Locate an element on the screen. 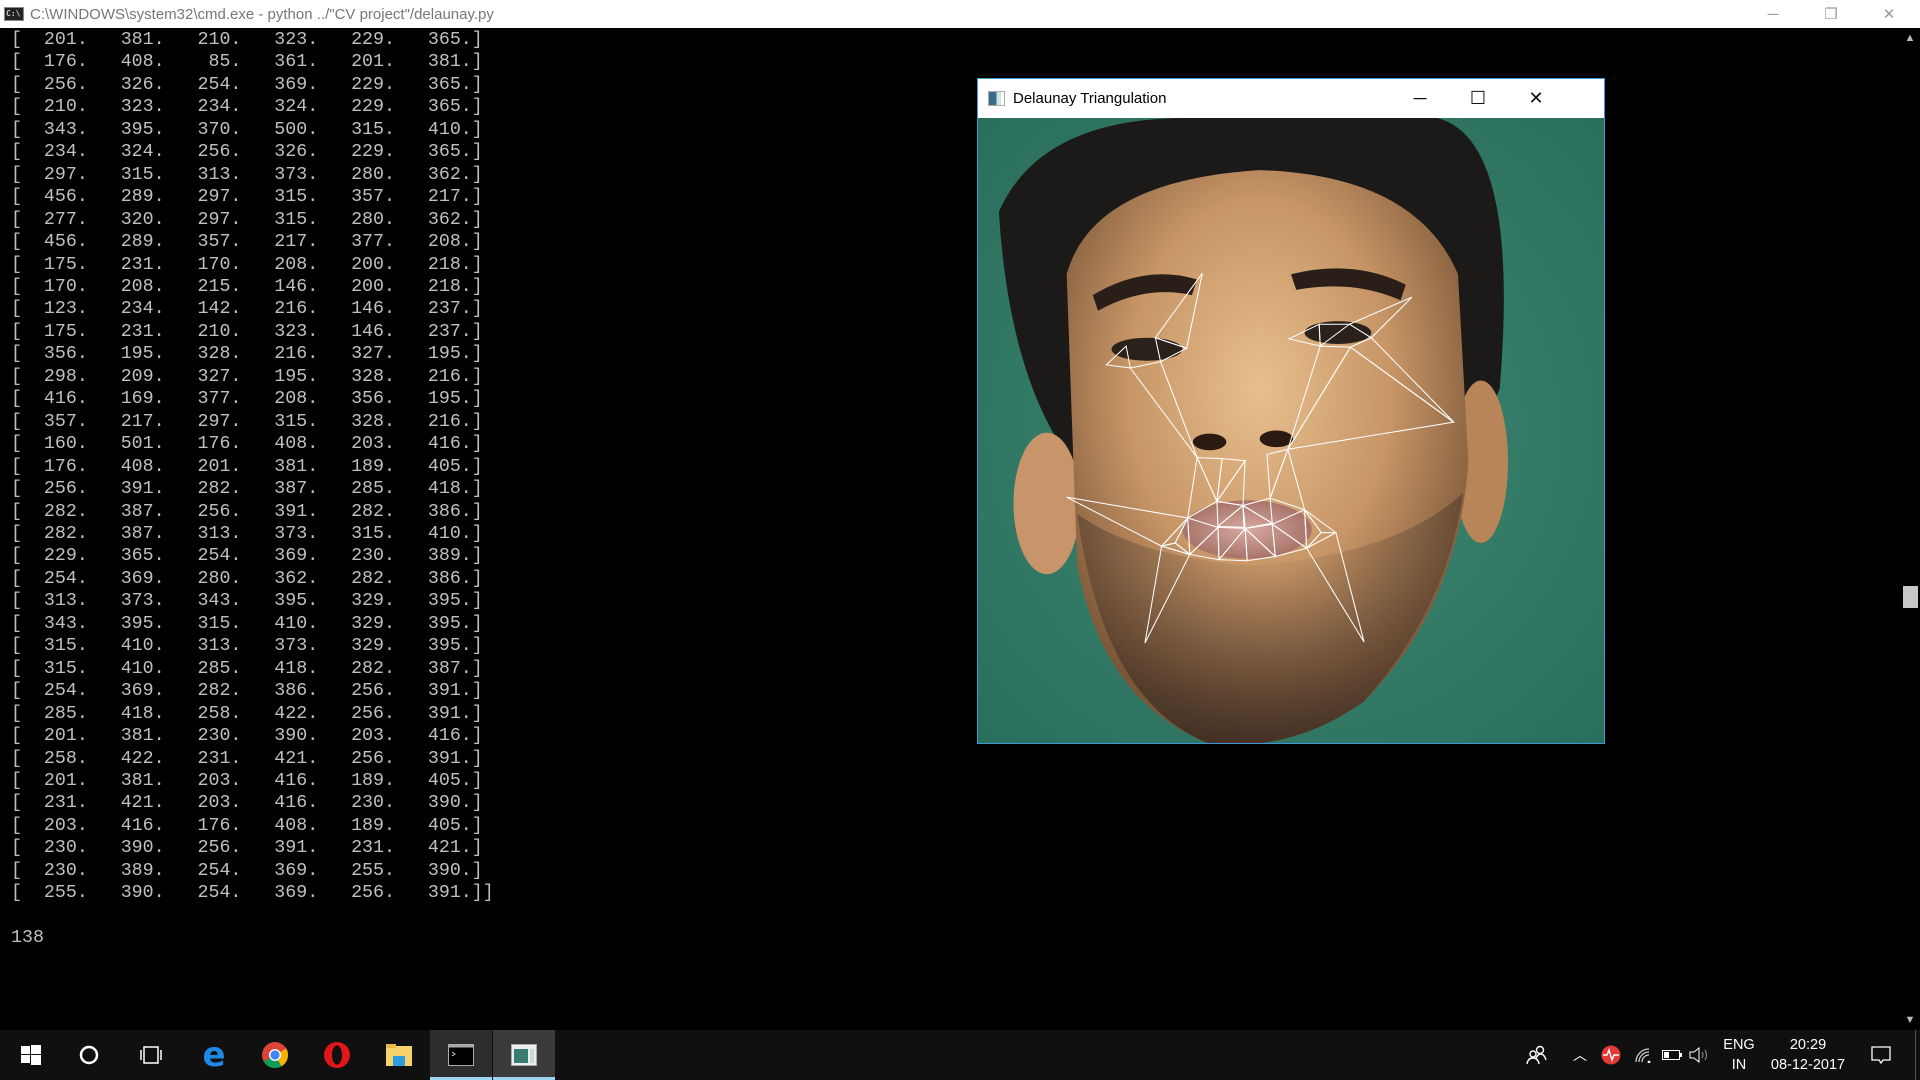 Image resolution: width=1920 pixels, height=1080 pixels. cortana-button is located at coordinates (89, 1055).